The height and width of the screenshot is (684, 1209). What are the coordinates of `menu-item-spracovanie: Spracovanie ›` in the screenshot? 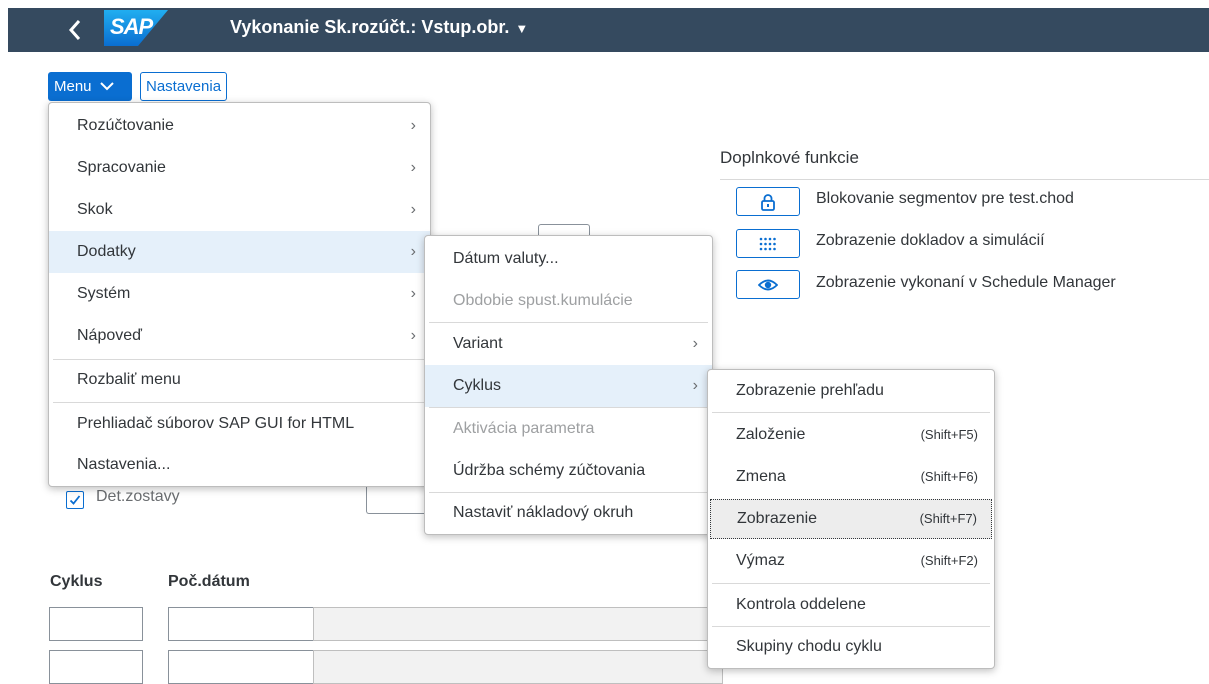 It's located at (239, 168).